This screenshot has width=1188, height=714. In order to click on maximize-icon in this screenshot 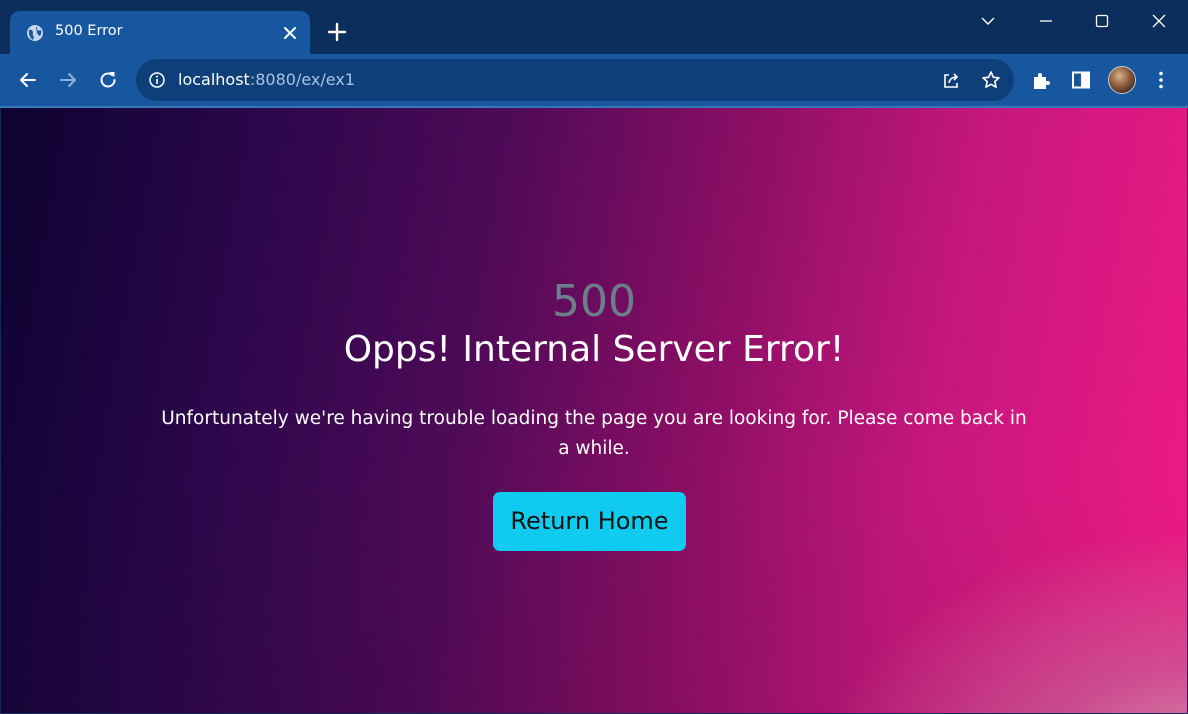, I will do `click(1102, 21)`.